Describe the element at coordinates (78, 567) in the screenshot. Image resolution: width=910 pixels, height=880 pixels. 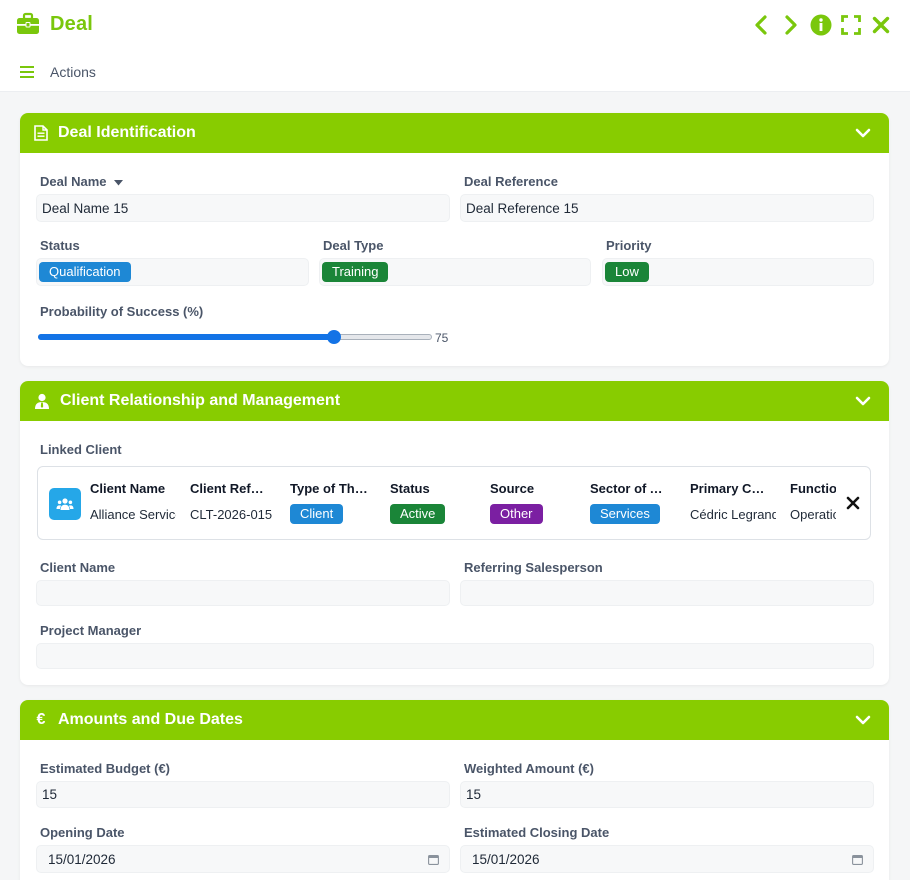
I see `client-name-label: Client Name` at that location.